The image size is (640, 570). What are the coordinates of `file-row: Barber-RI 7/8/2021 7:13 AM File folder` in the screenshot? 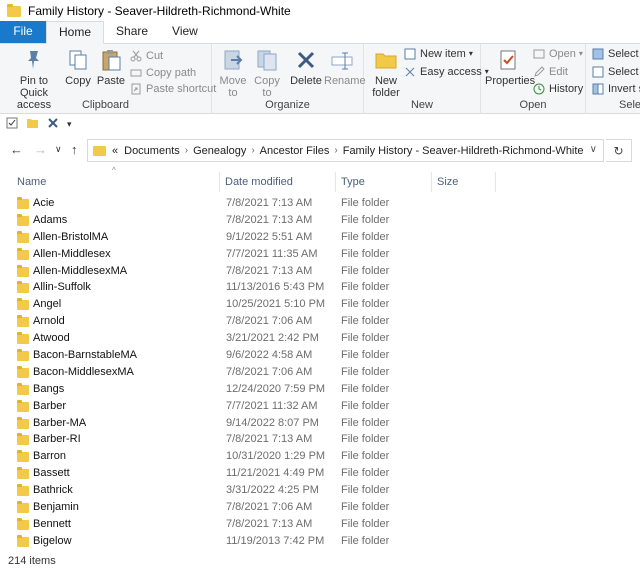 It's located at (320, 439).